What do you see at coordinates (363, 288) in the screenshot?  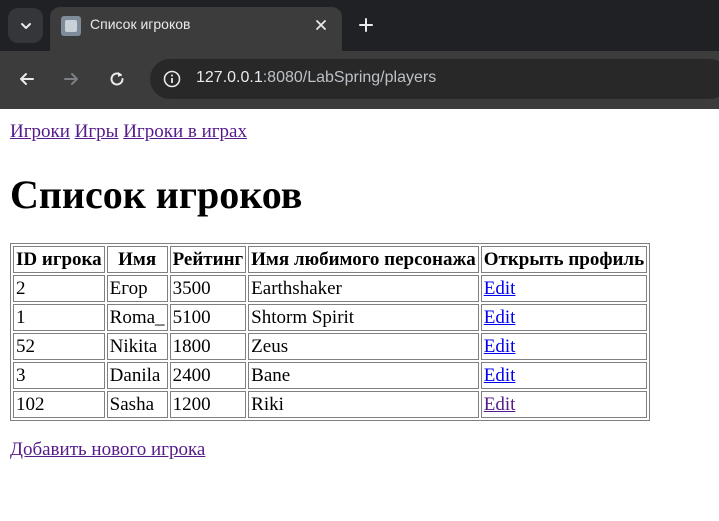 I see `cell-hero: Earthshaker` at bounding box center [363, 288].